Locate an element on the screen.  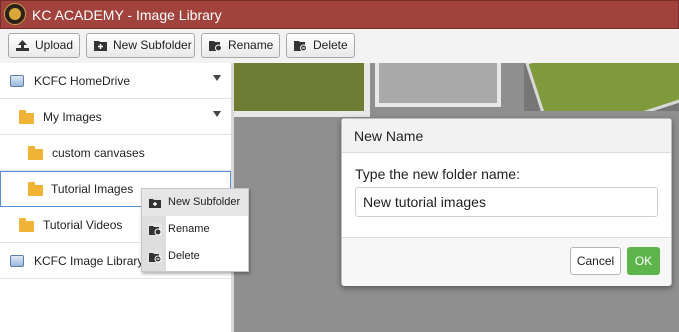
tree-item-label: Tutorial Images is located at coordinates (92, 189).